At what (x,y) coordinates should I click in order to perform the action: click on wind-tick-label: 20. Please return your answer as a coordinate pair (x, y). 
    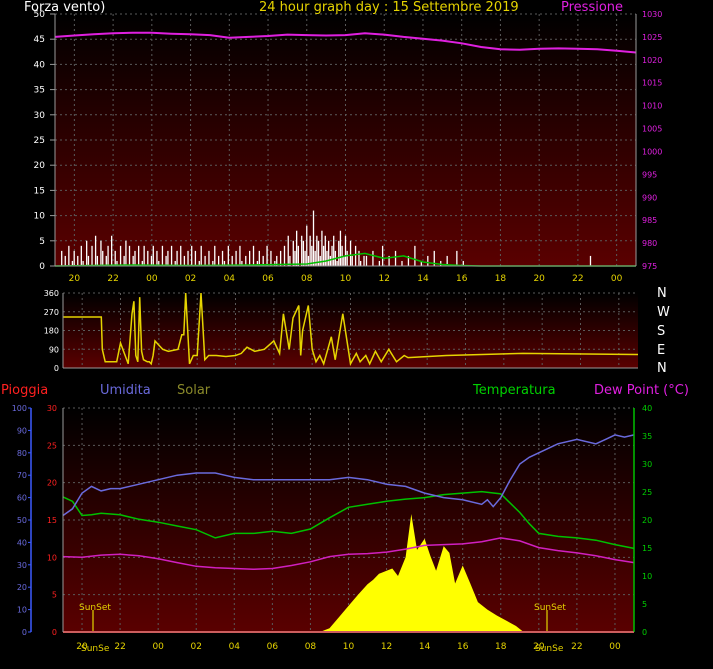
    Looking at the image, I should click on (40, 166).